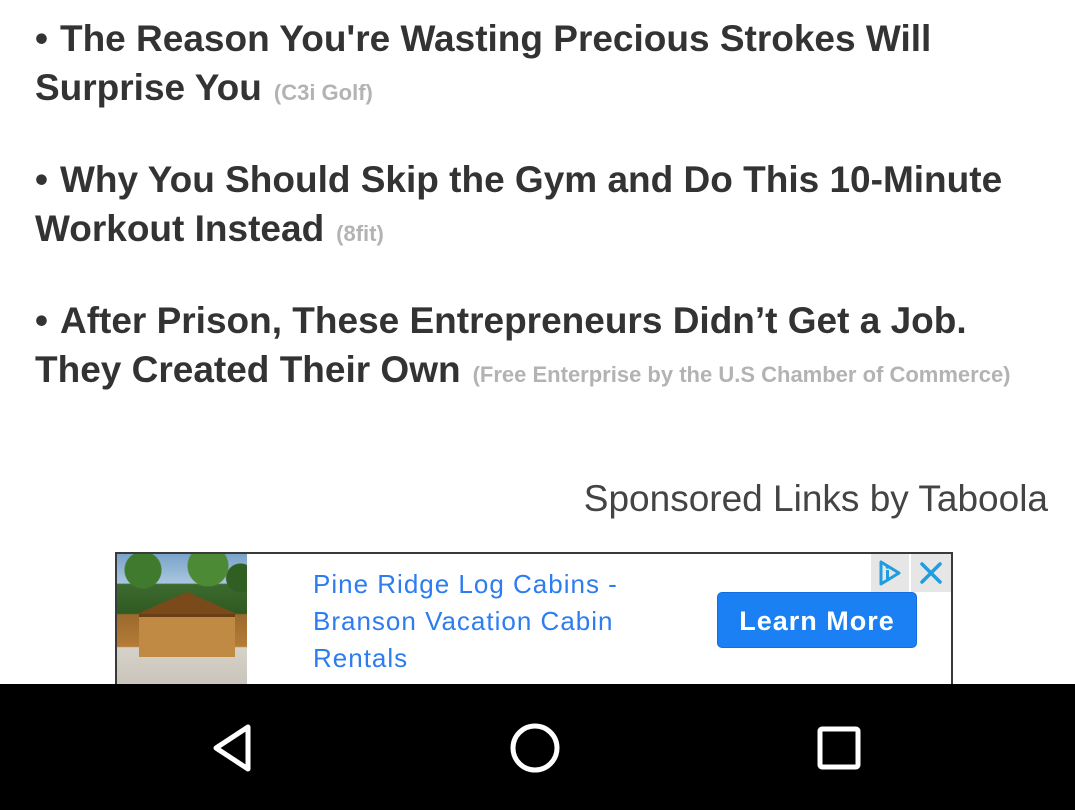 This screenshot has height=810, width=1075. I want to click on cabin-shape, so click(187, 635).